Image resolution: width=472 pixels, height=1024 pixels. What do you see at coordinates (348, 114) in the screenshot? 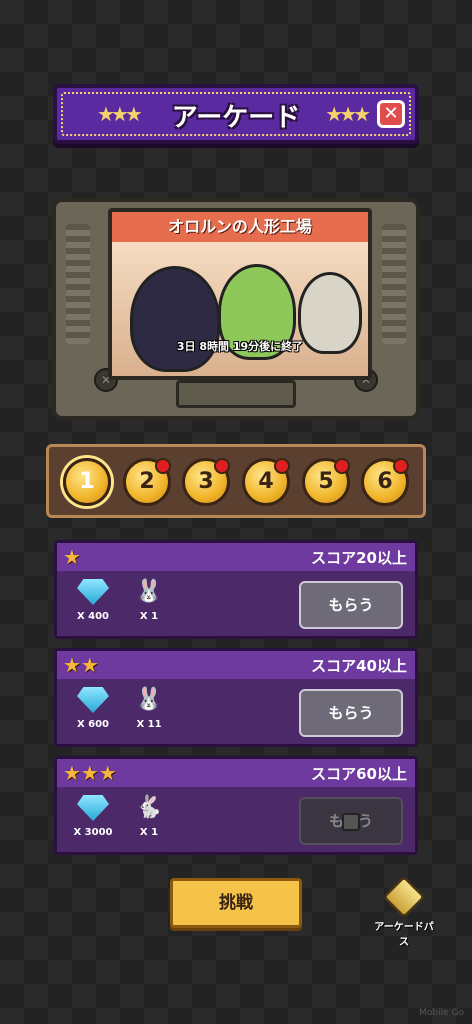
I see `stars-right-icon: ★★★` at bounding box center [348, 114].